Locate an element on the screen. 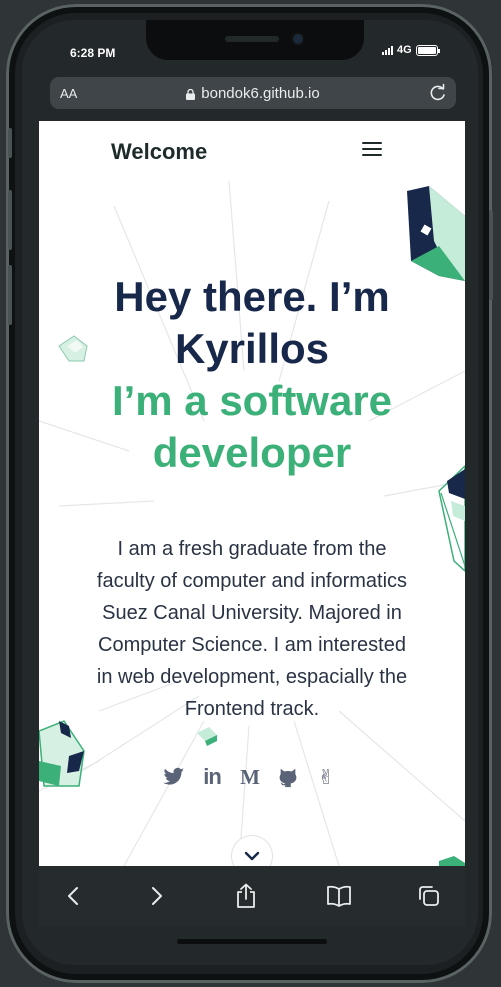 This screenshot has height=987, width=501. speaker-grille is located at coordinates (252, 39).